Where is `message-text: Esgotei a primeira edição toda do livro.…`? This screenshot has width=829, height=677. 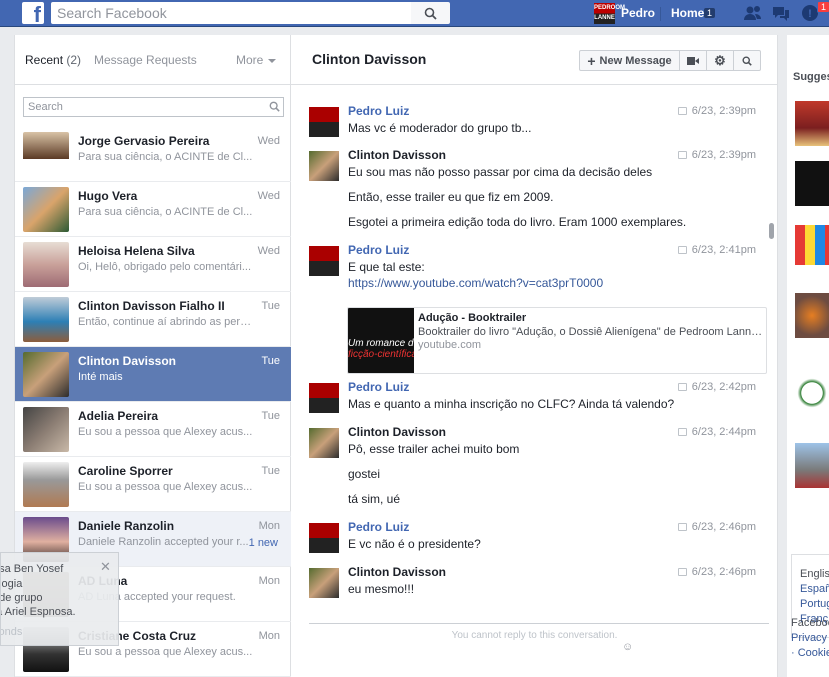
message-text: Esgotei a primeira edição toda do livro.… is located at coordinates (517, 222).